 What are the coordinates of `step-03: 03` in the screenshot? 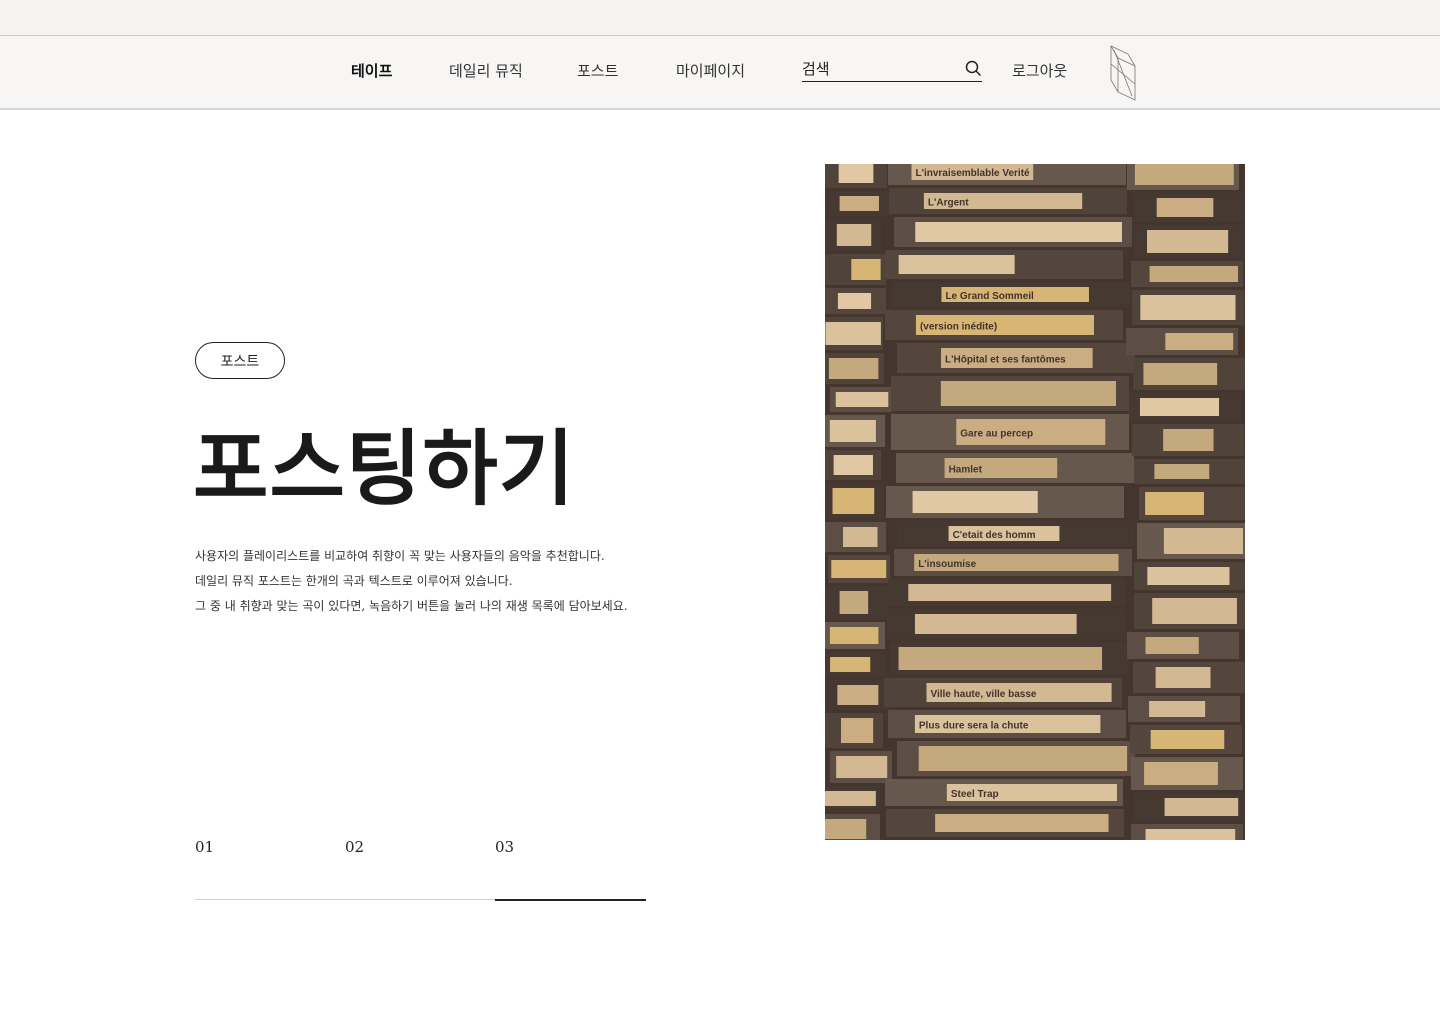 It's located at (504, 847).